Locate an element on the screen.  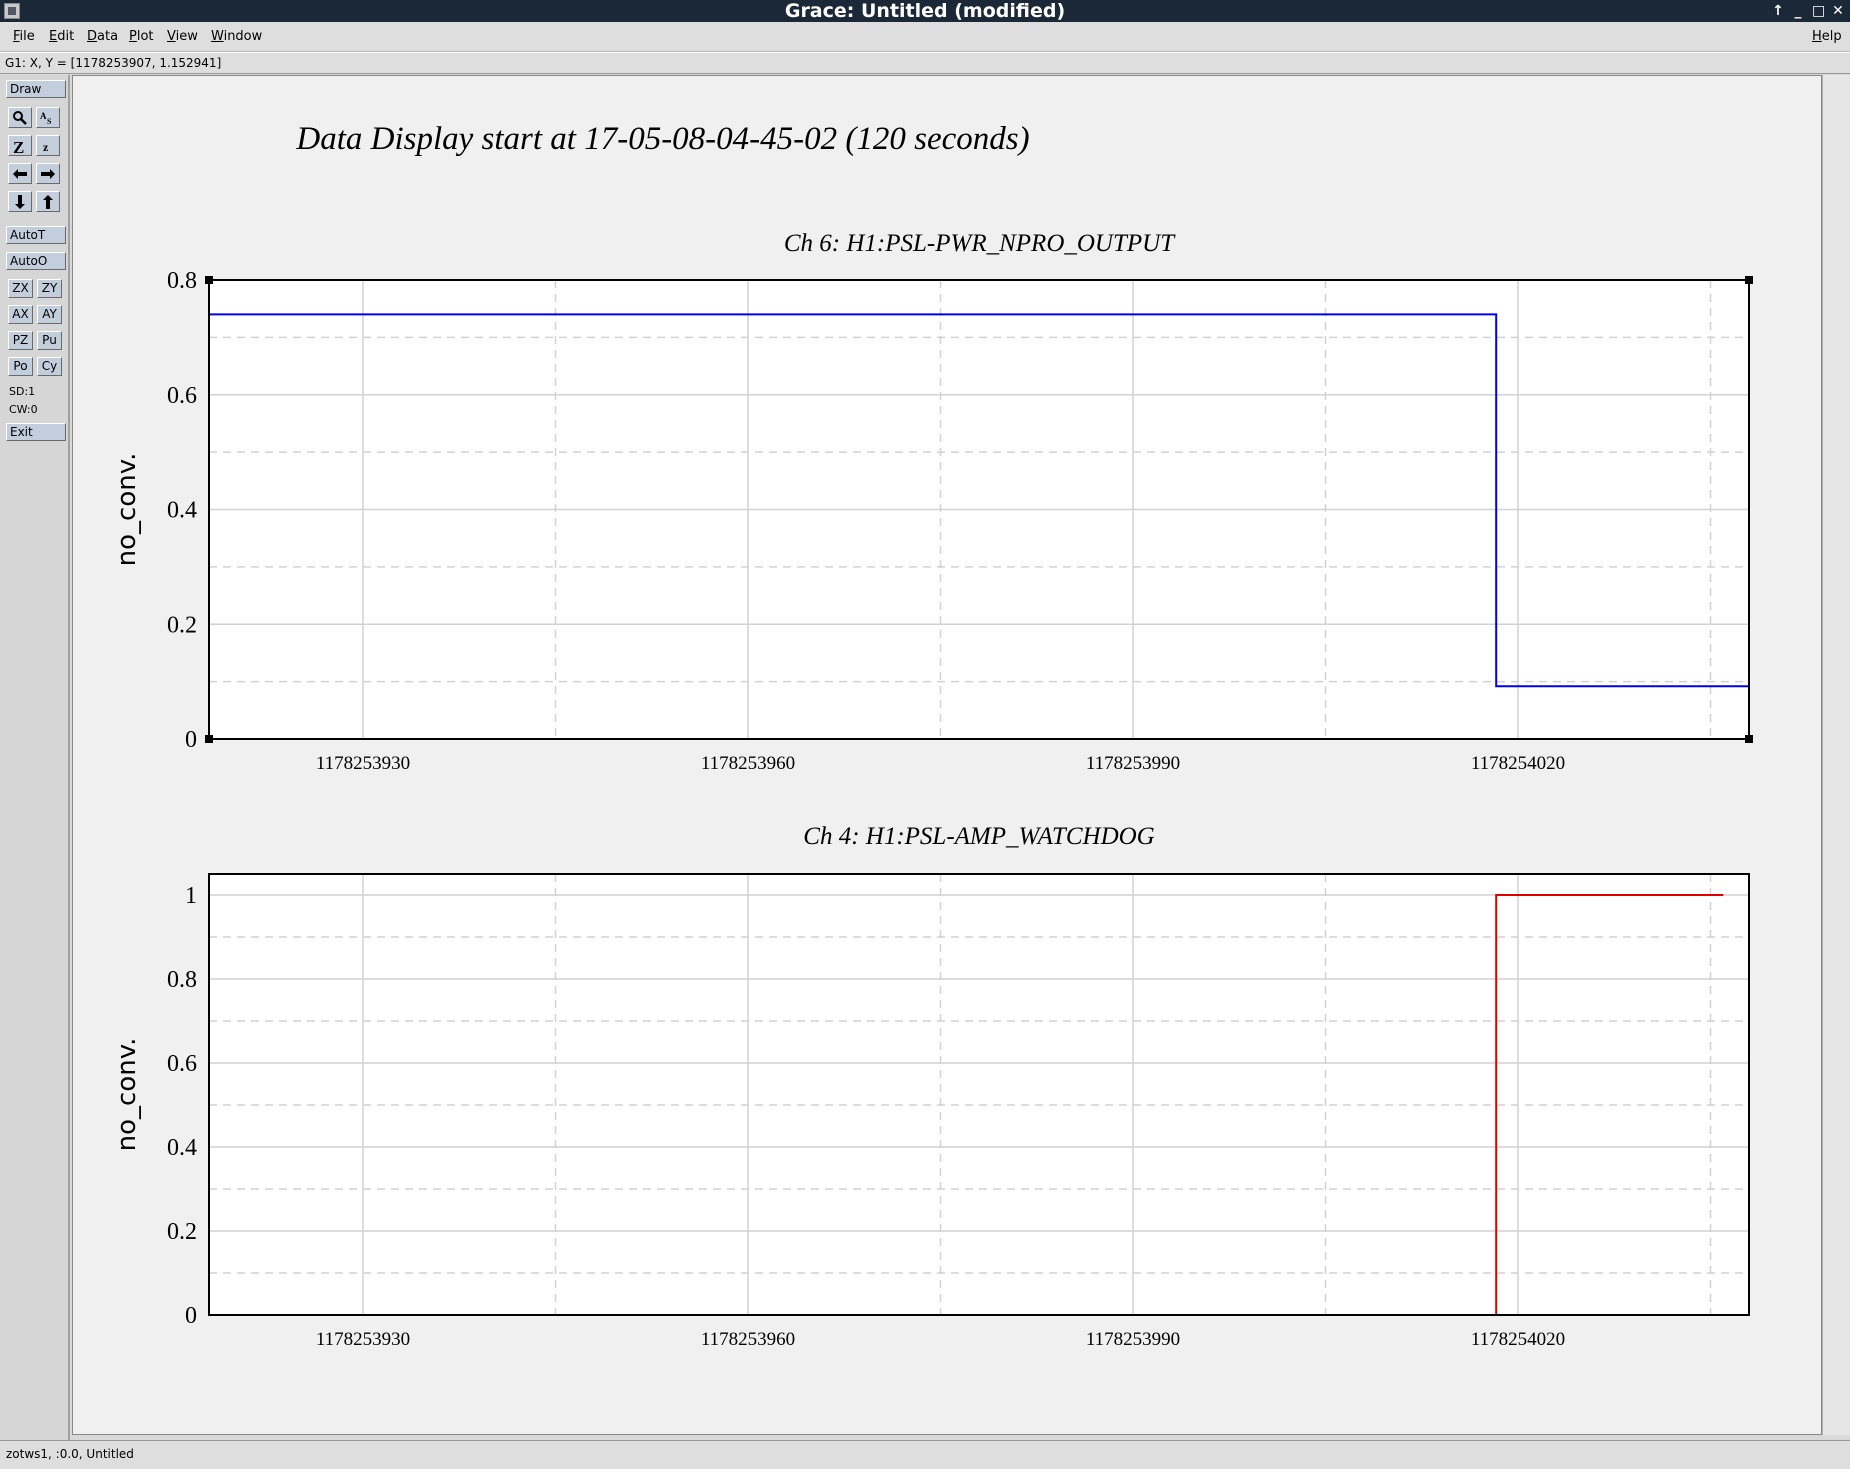
current-world-label: CW:0 is located at coordinates (23, 409).